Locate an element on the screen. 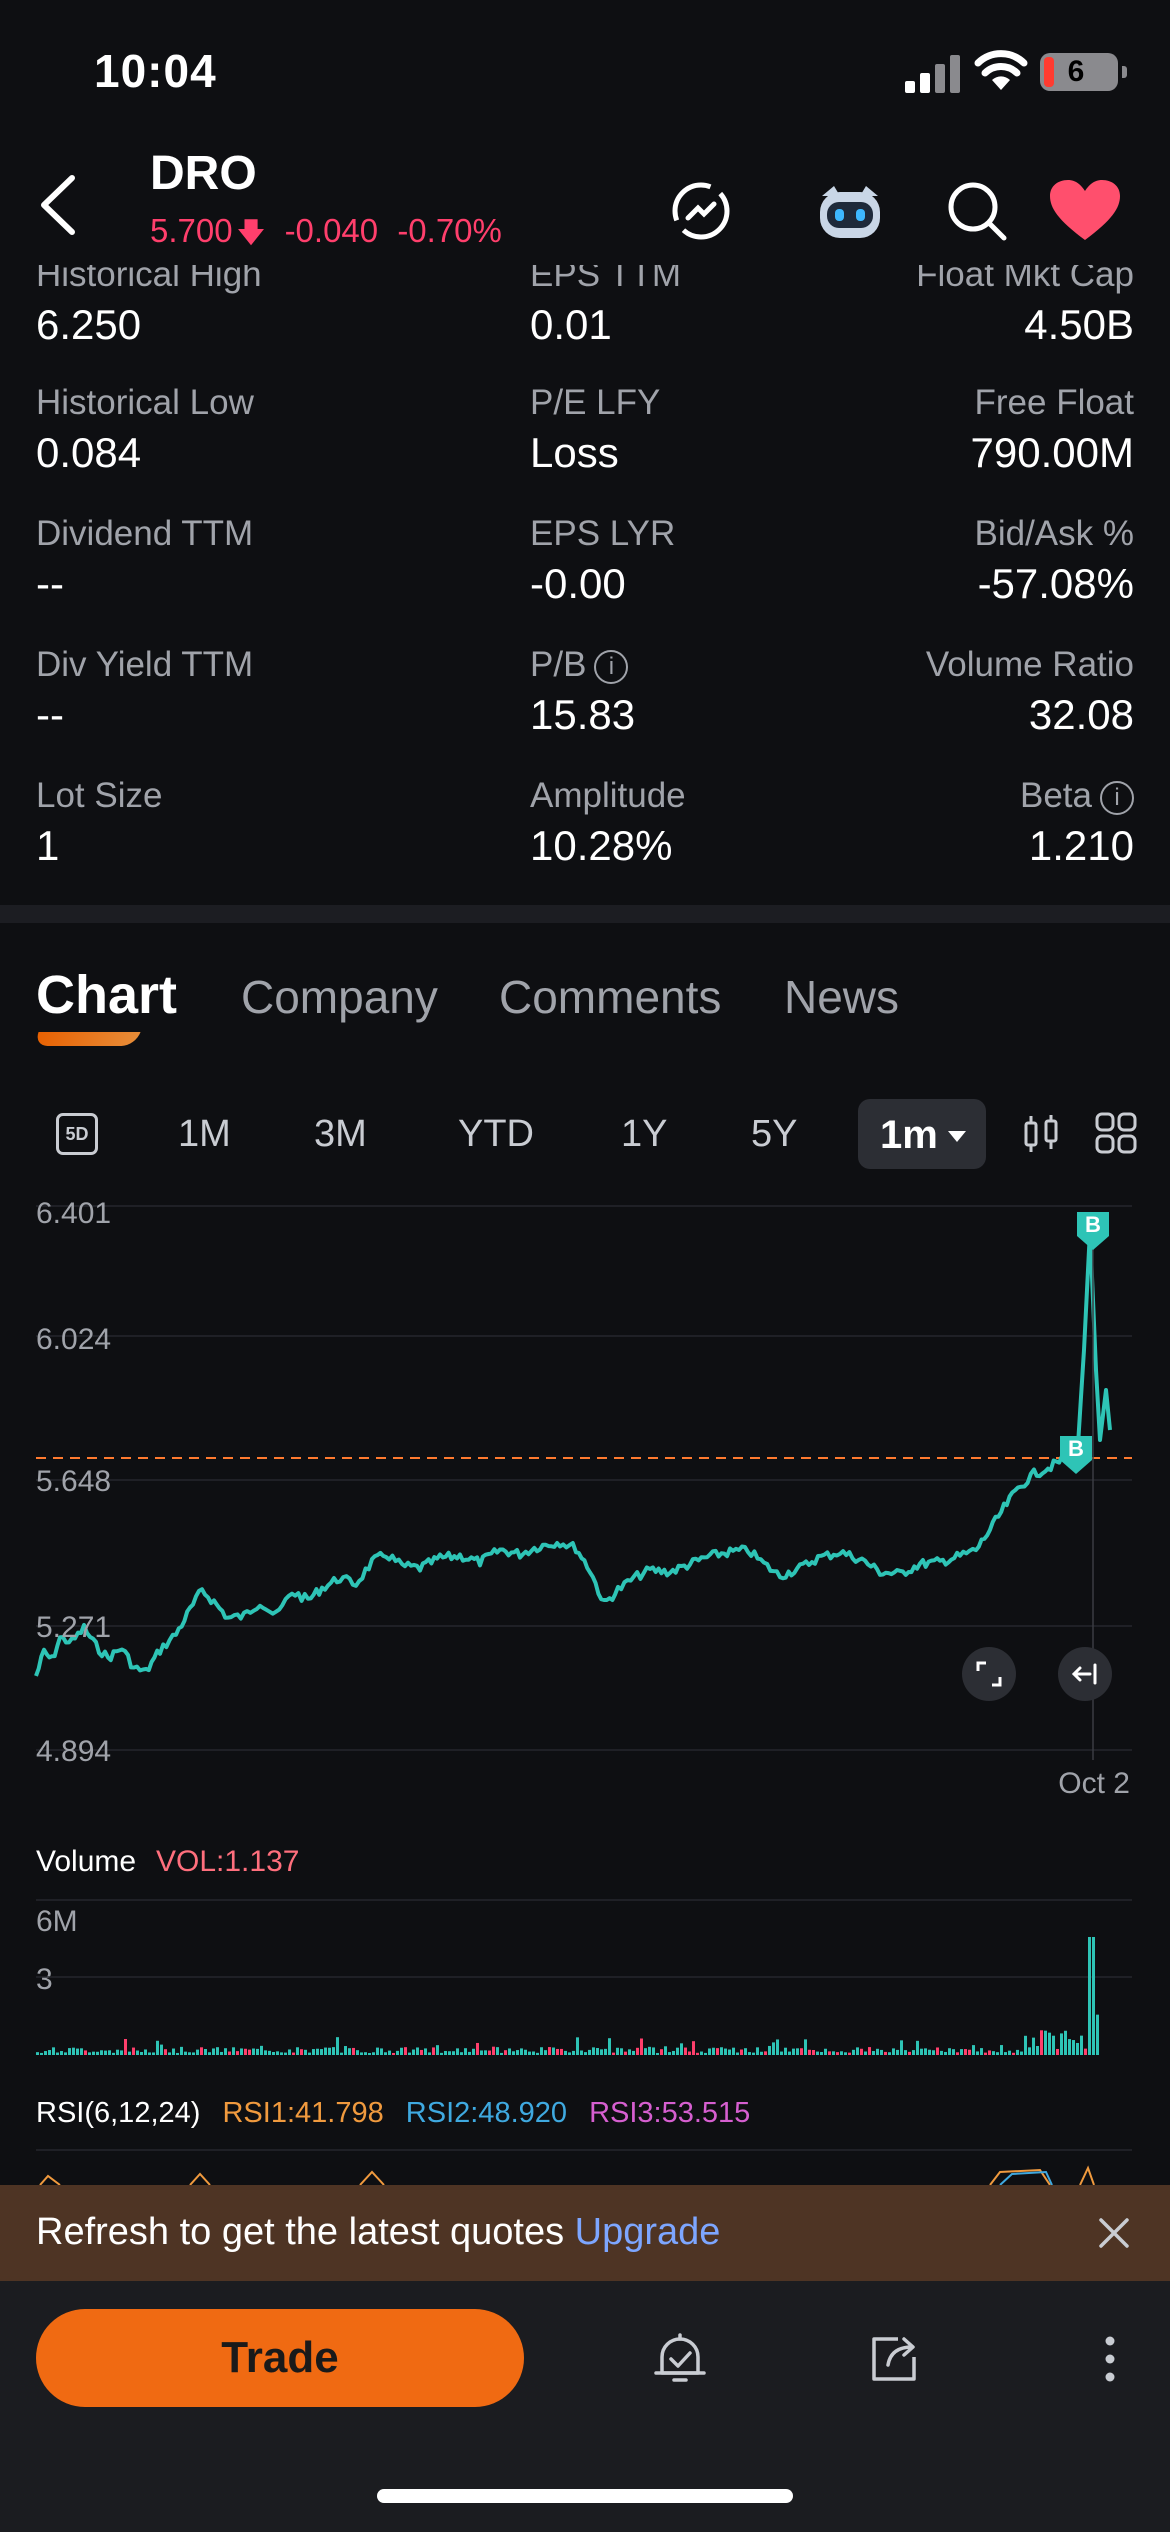 The image size is (1170, 2532). section-tabs: Chart Company Comments News is located at coordinates (585, 1012).